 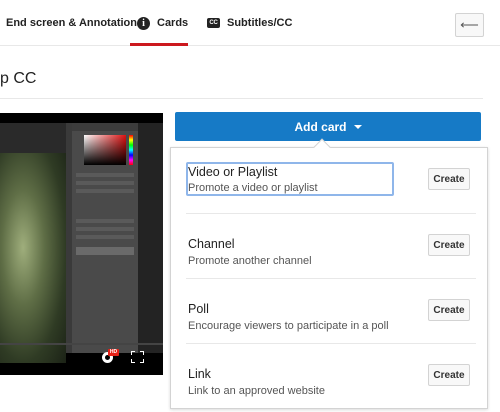 What do you see at coordinates (150, 238) in the screenshot?
I see `video-frame-margin` at bounding box center [150, 238].